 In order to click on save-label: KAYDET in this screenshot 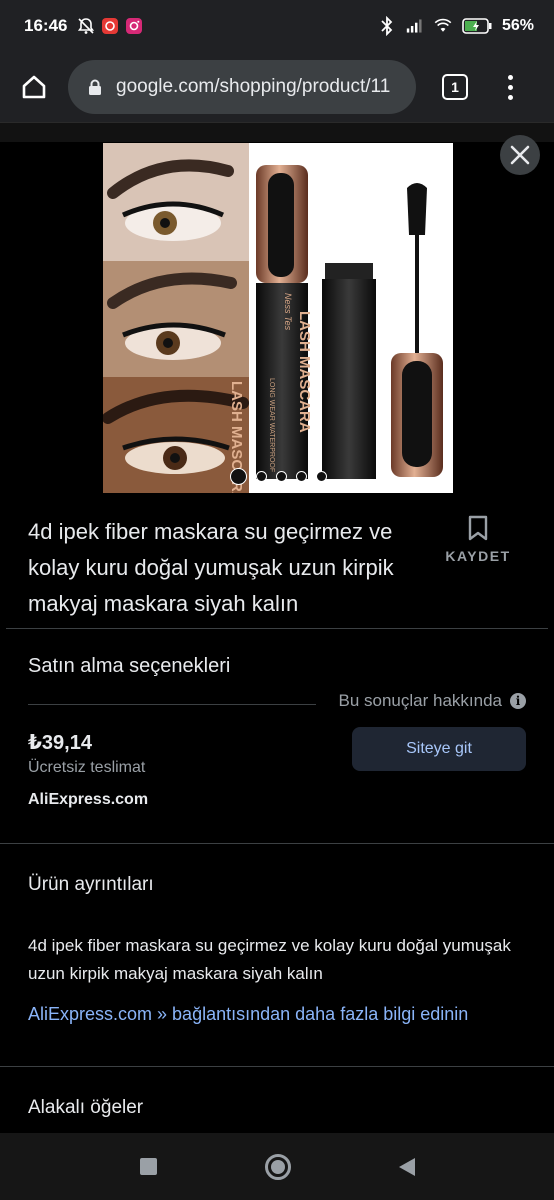, I will do `click(478, 556)`.